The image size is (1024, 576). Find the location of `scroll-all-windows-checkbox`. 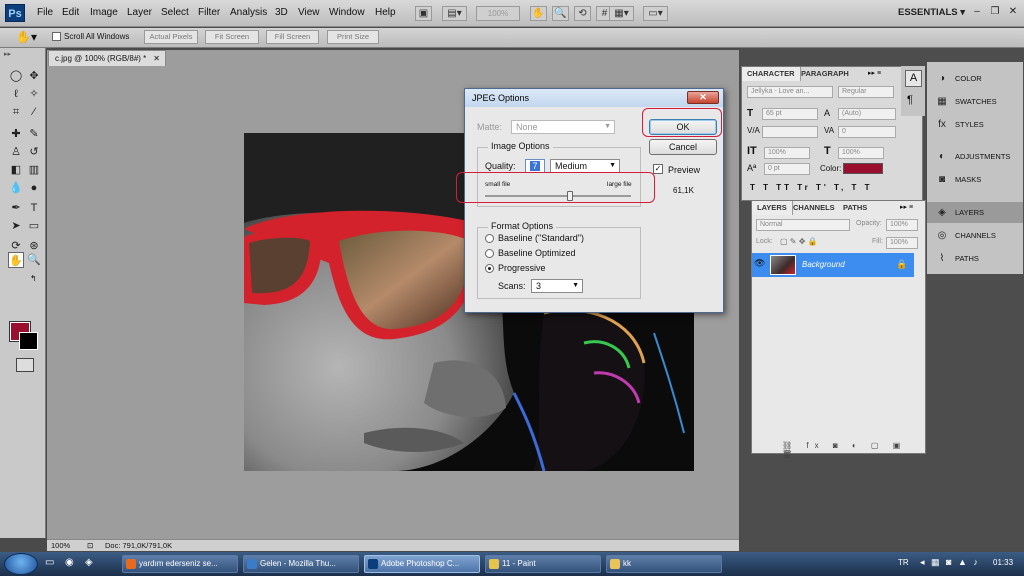

scroll-all-windows-checkbox is located at coordinates (56, 36).